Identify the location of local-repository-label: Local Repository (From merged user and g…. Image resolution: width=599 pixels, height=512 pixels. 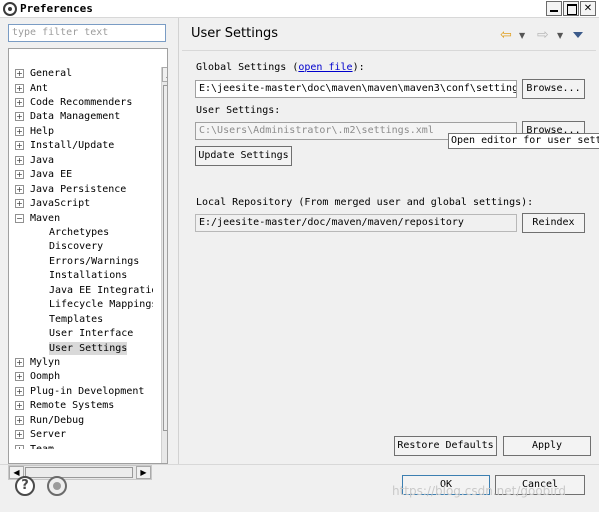
(365, 202).